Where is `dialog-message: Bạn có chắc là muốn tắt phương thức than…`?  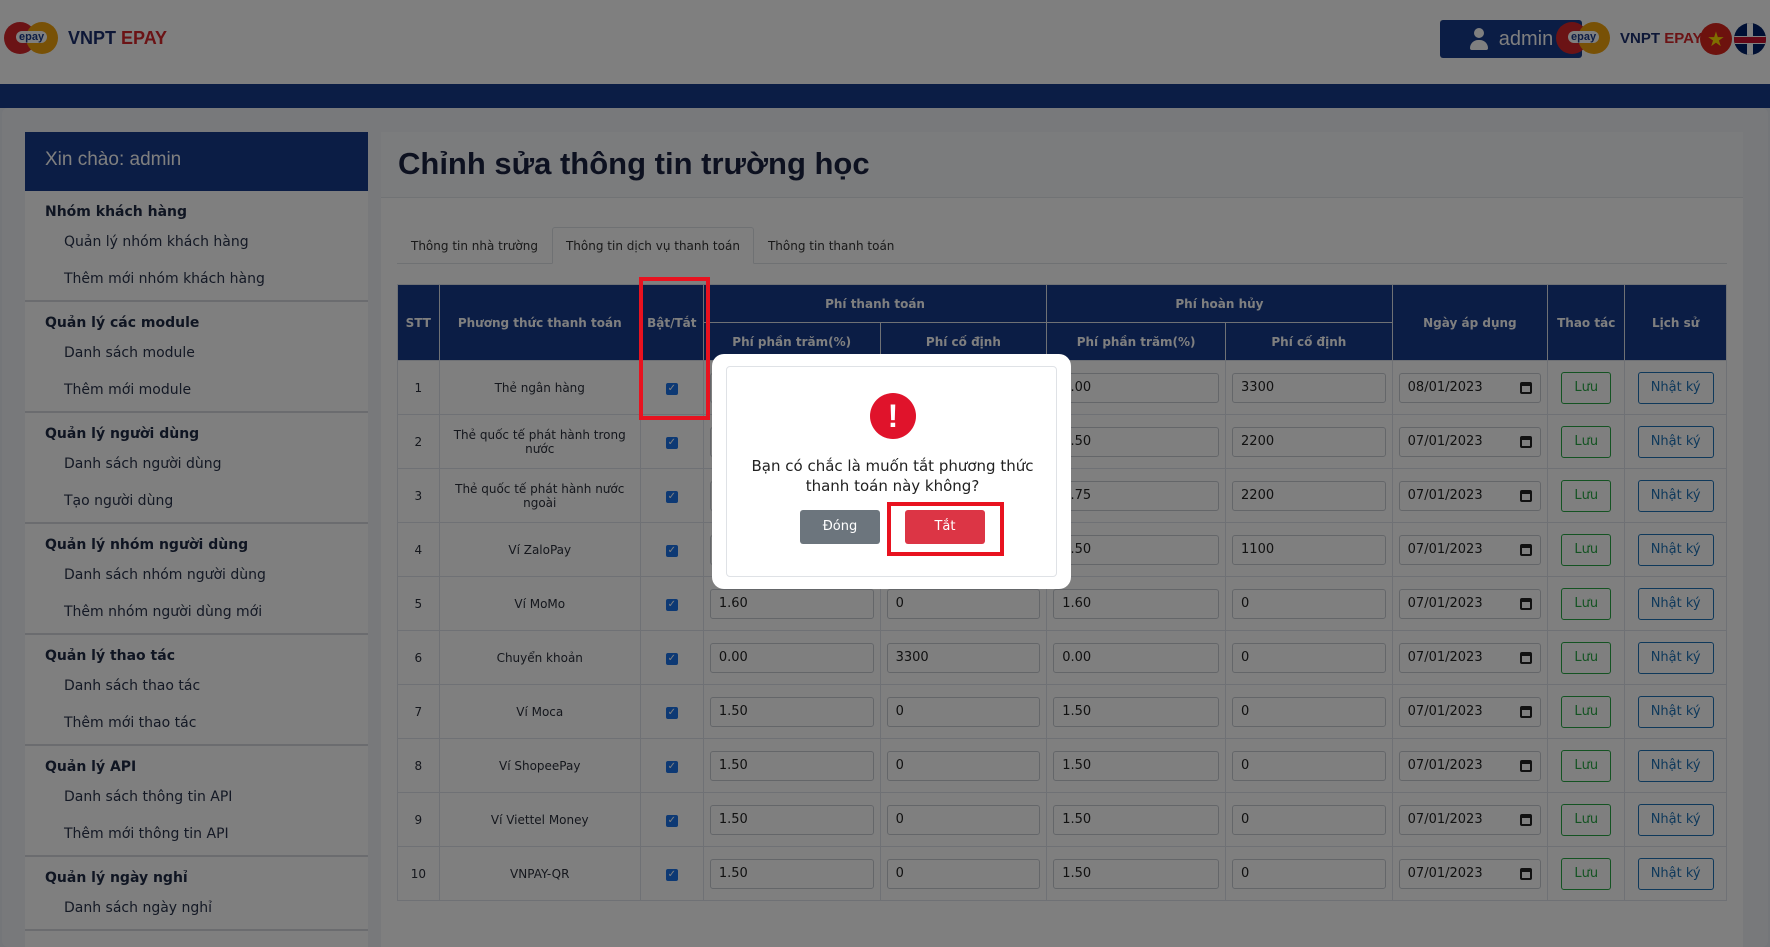
dialog-message: Bạn có chắc là muốn tắt phương thức than… is located at coordinates (892, 476).